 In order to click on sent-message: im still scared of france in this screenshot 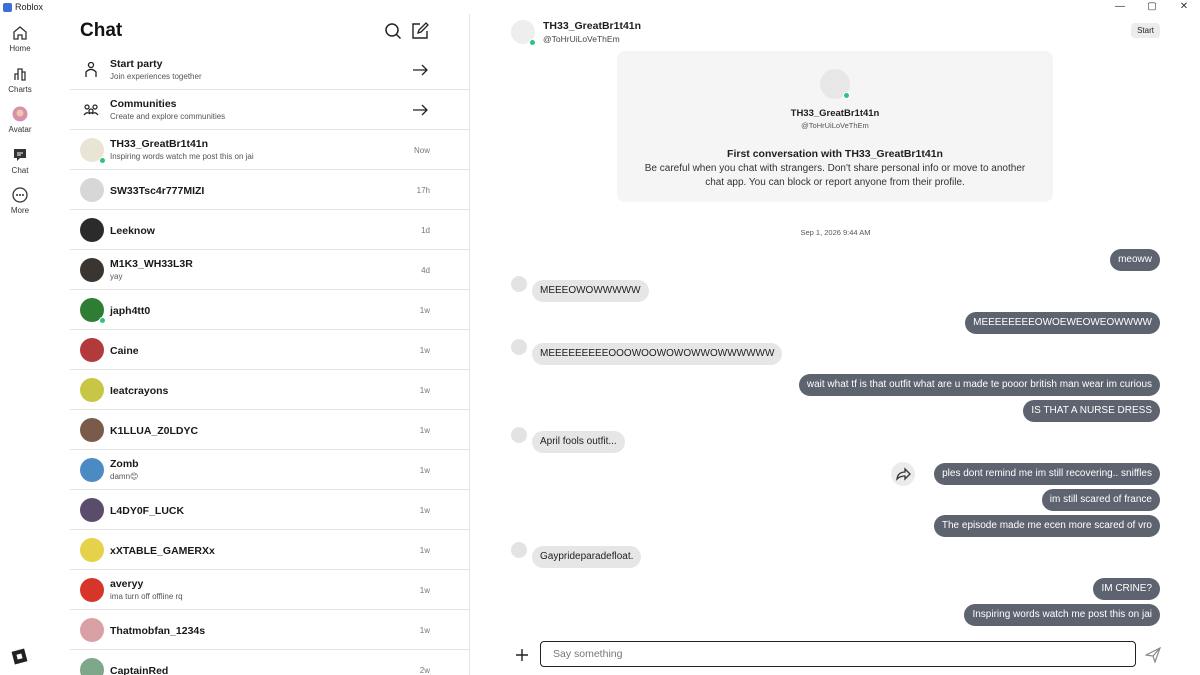, I will do `click(1100, 500)`.